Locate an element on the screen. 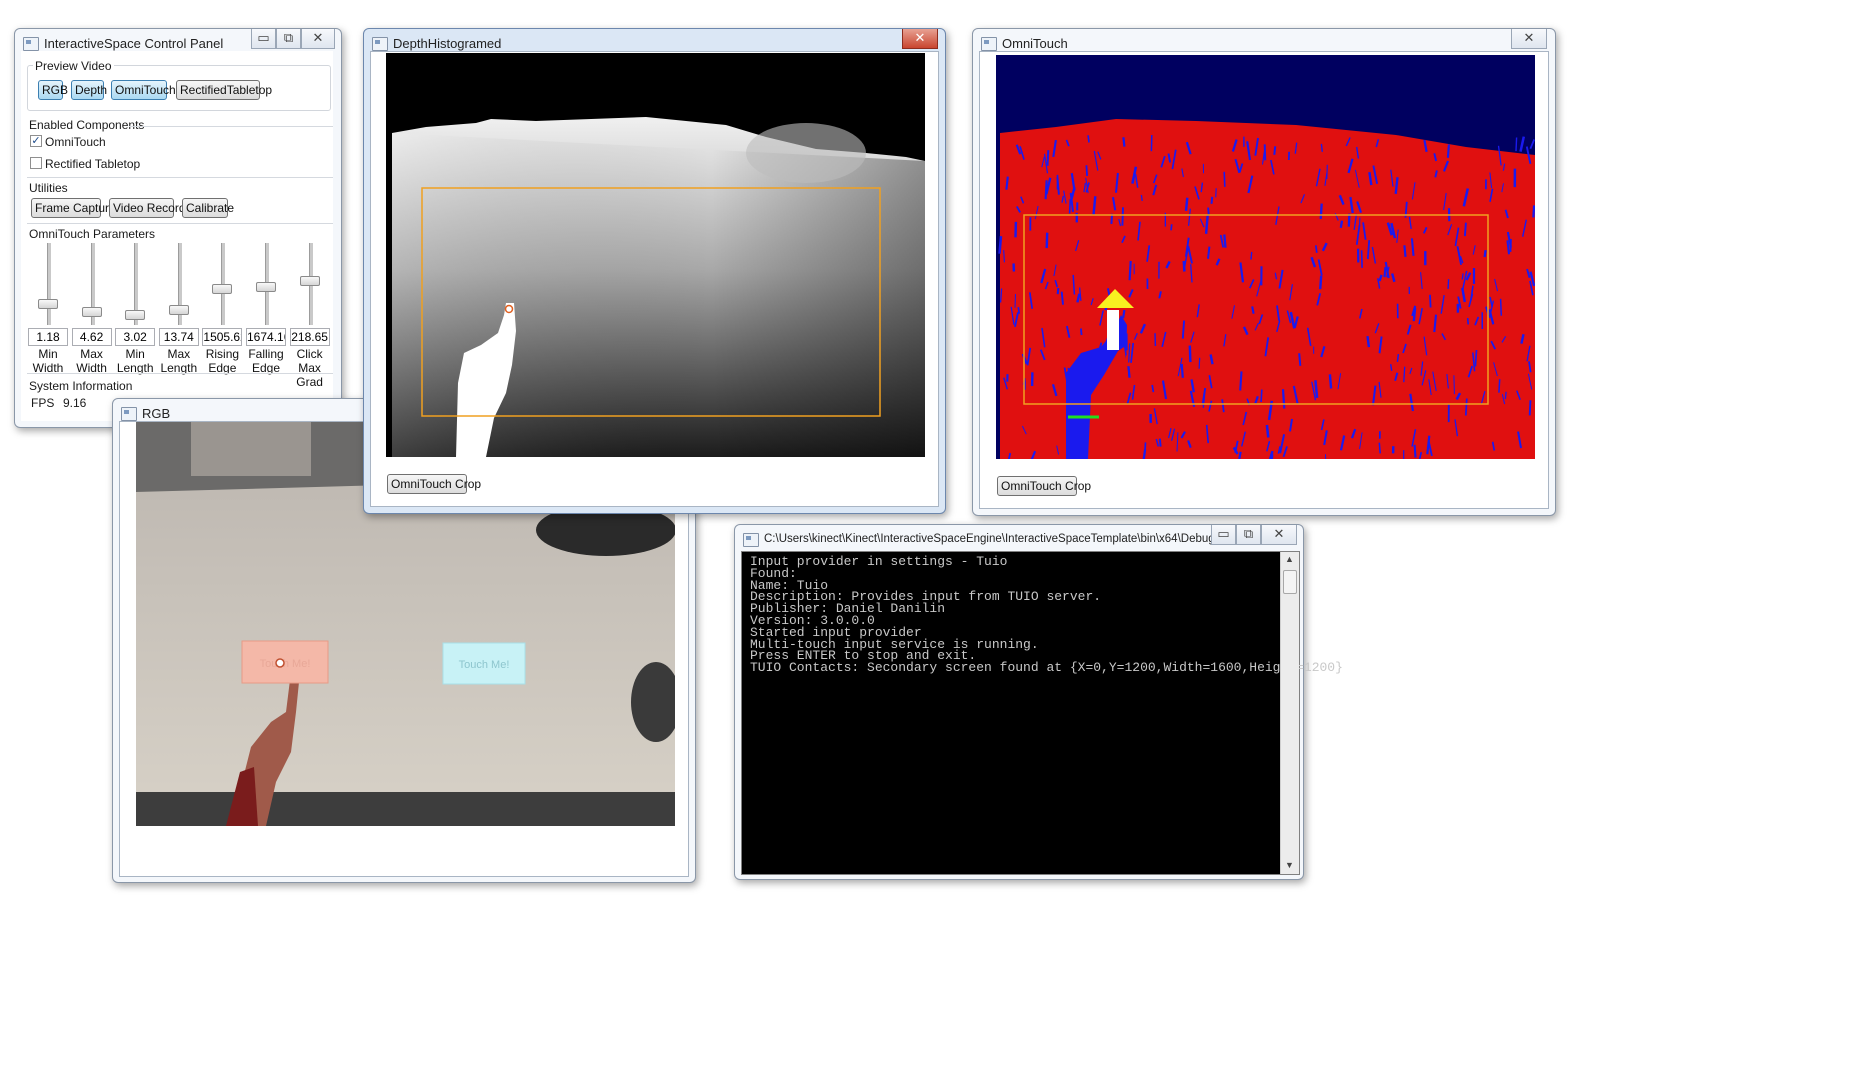 The width and height of the screenshot is (1864, 1076). rgb-title: RGB is located at coordinates (156, 413).